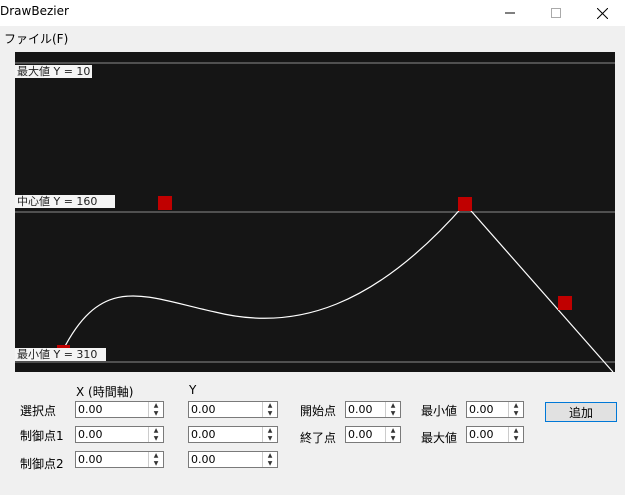 The height and width of the screenshot is (495, 625). I want to click on control-point-2-y-stepper: ▲▼, so click(233, 459).